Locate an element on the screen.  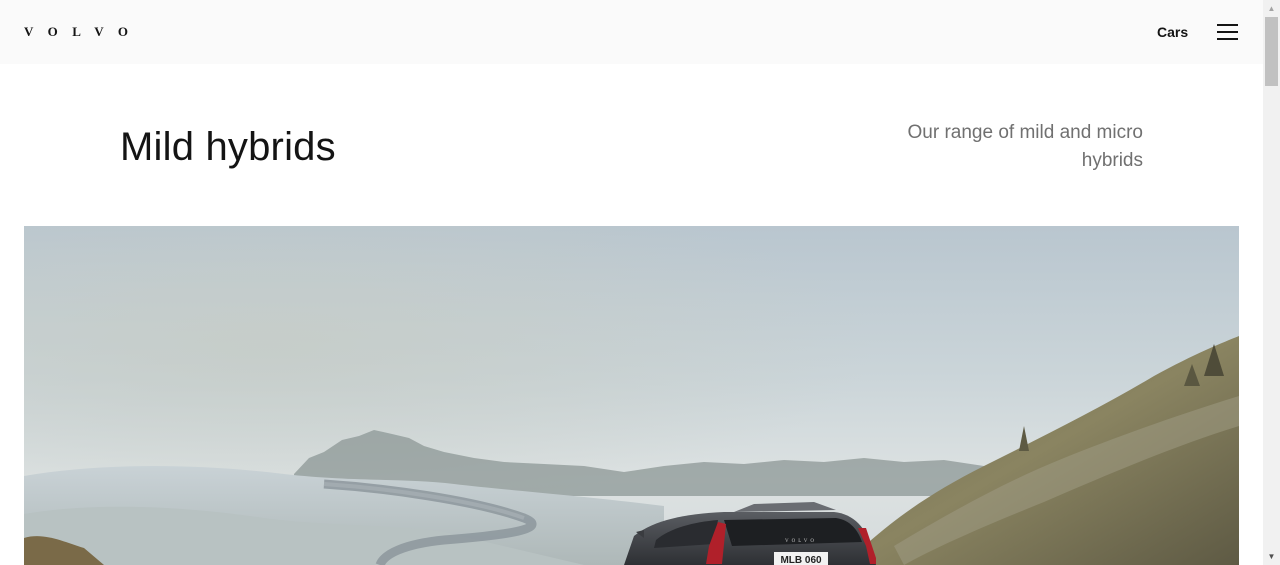
car-badge-text: VOLVO is located at coordinates (801, 541).